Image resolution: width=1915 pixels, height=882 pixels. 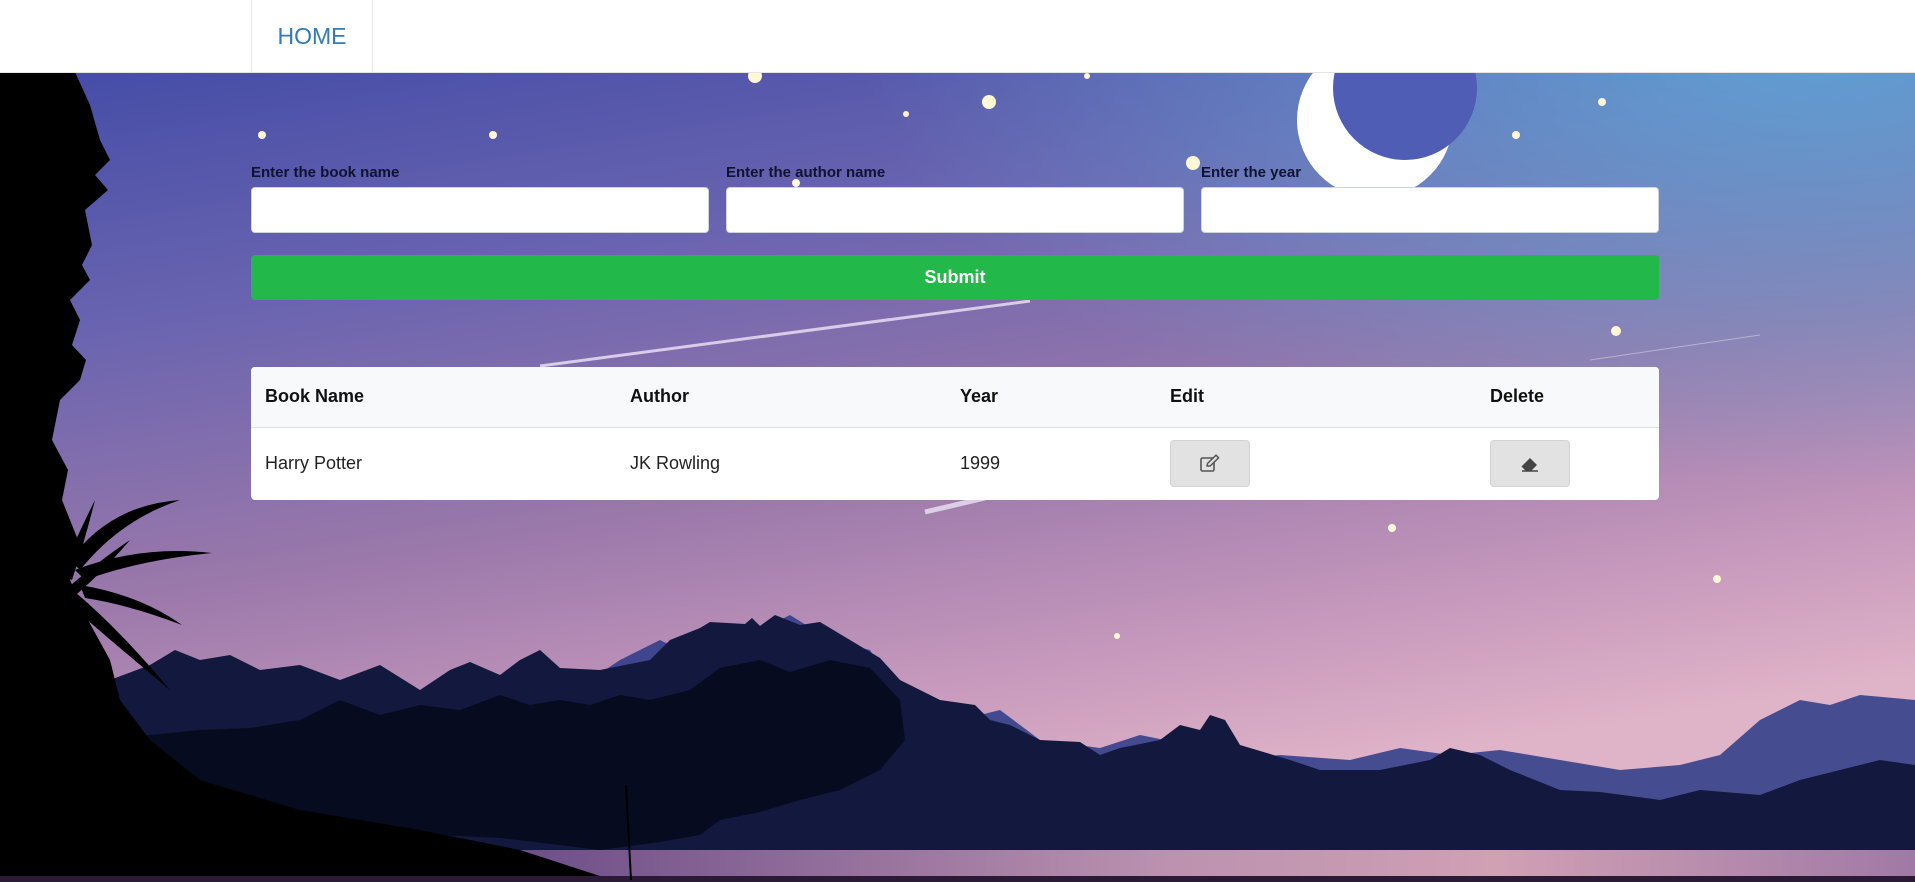 I want to click on cell-author: JK Rowling, so click(x=675, y=463).